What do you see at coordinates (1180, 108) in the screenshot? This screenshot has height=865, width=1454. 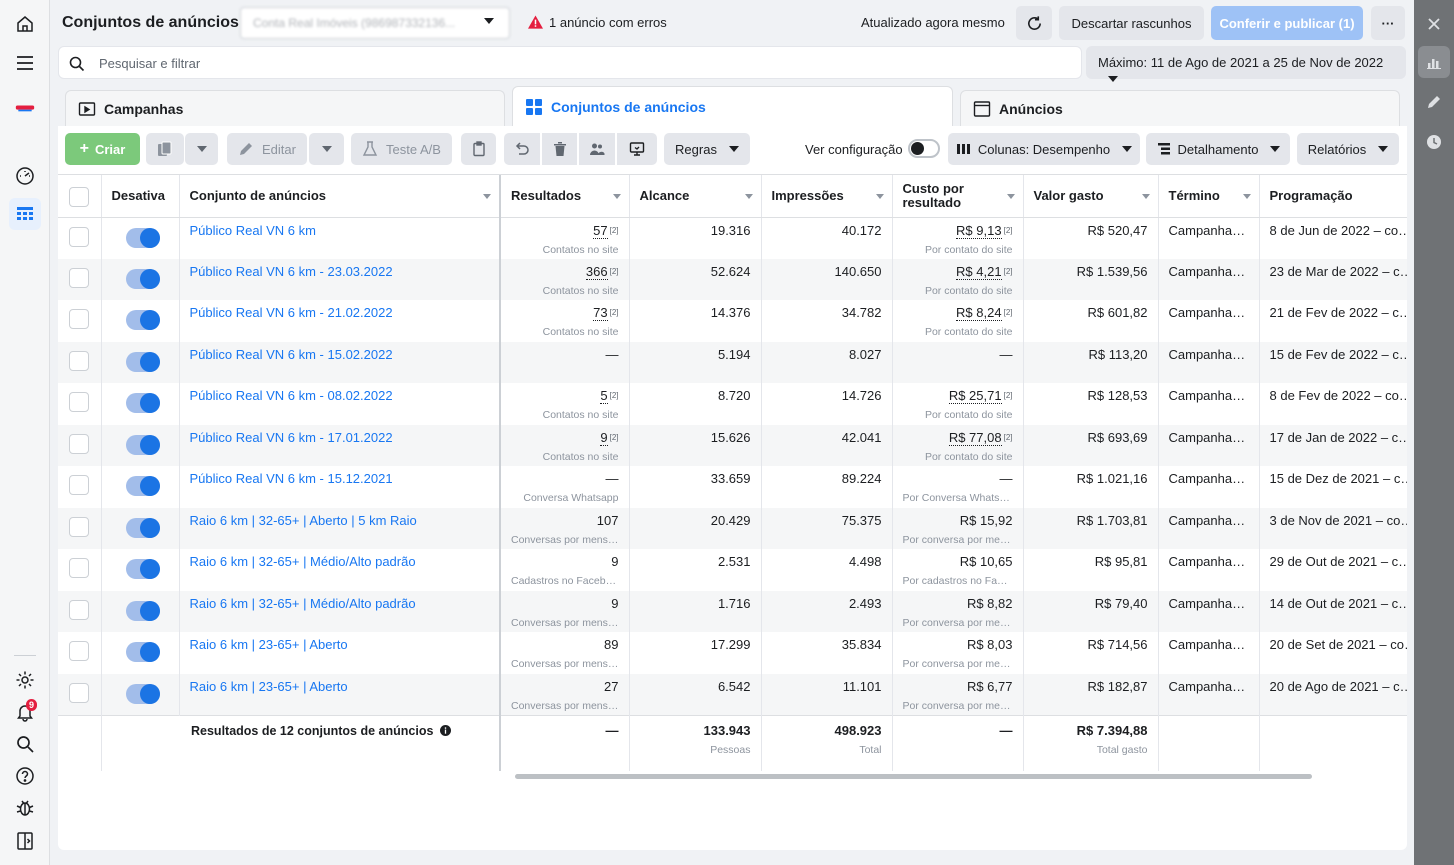 I see `tab-ads: Anúncios` at bounding box center [1180, 108].